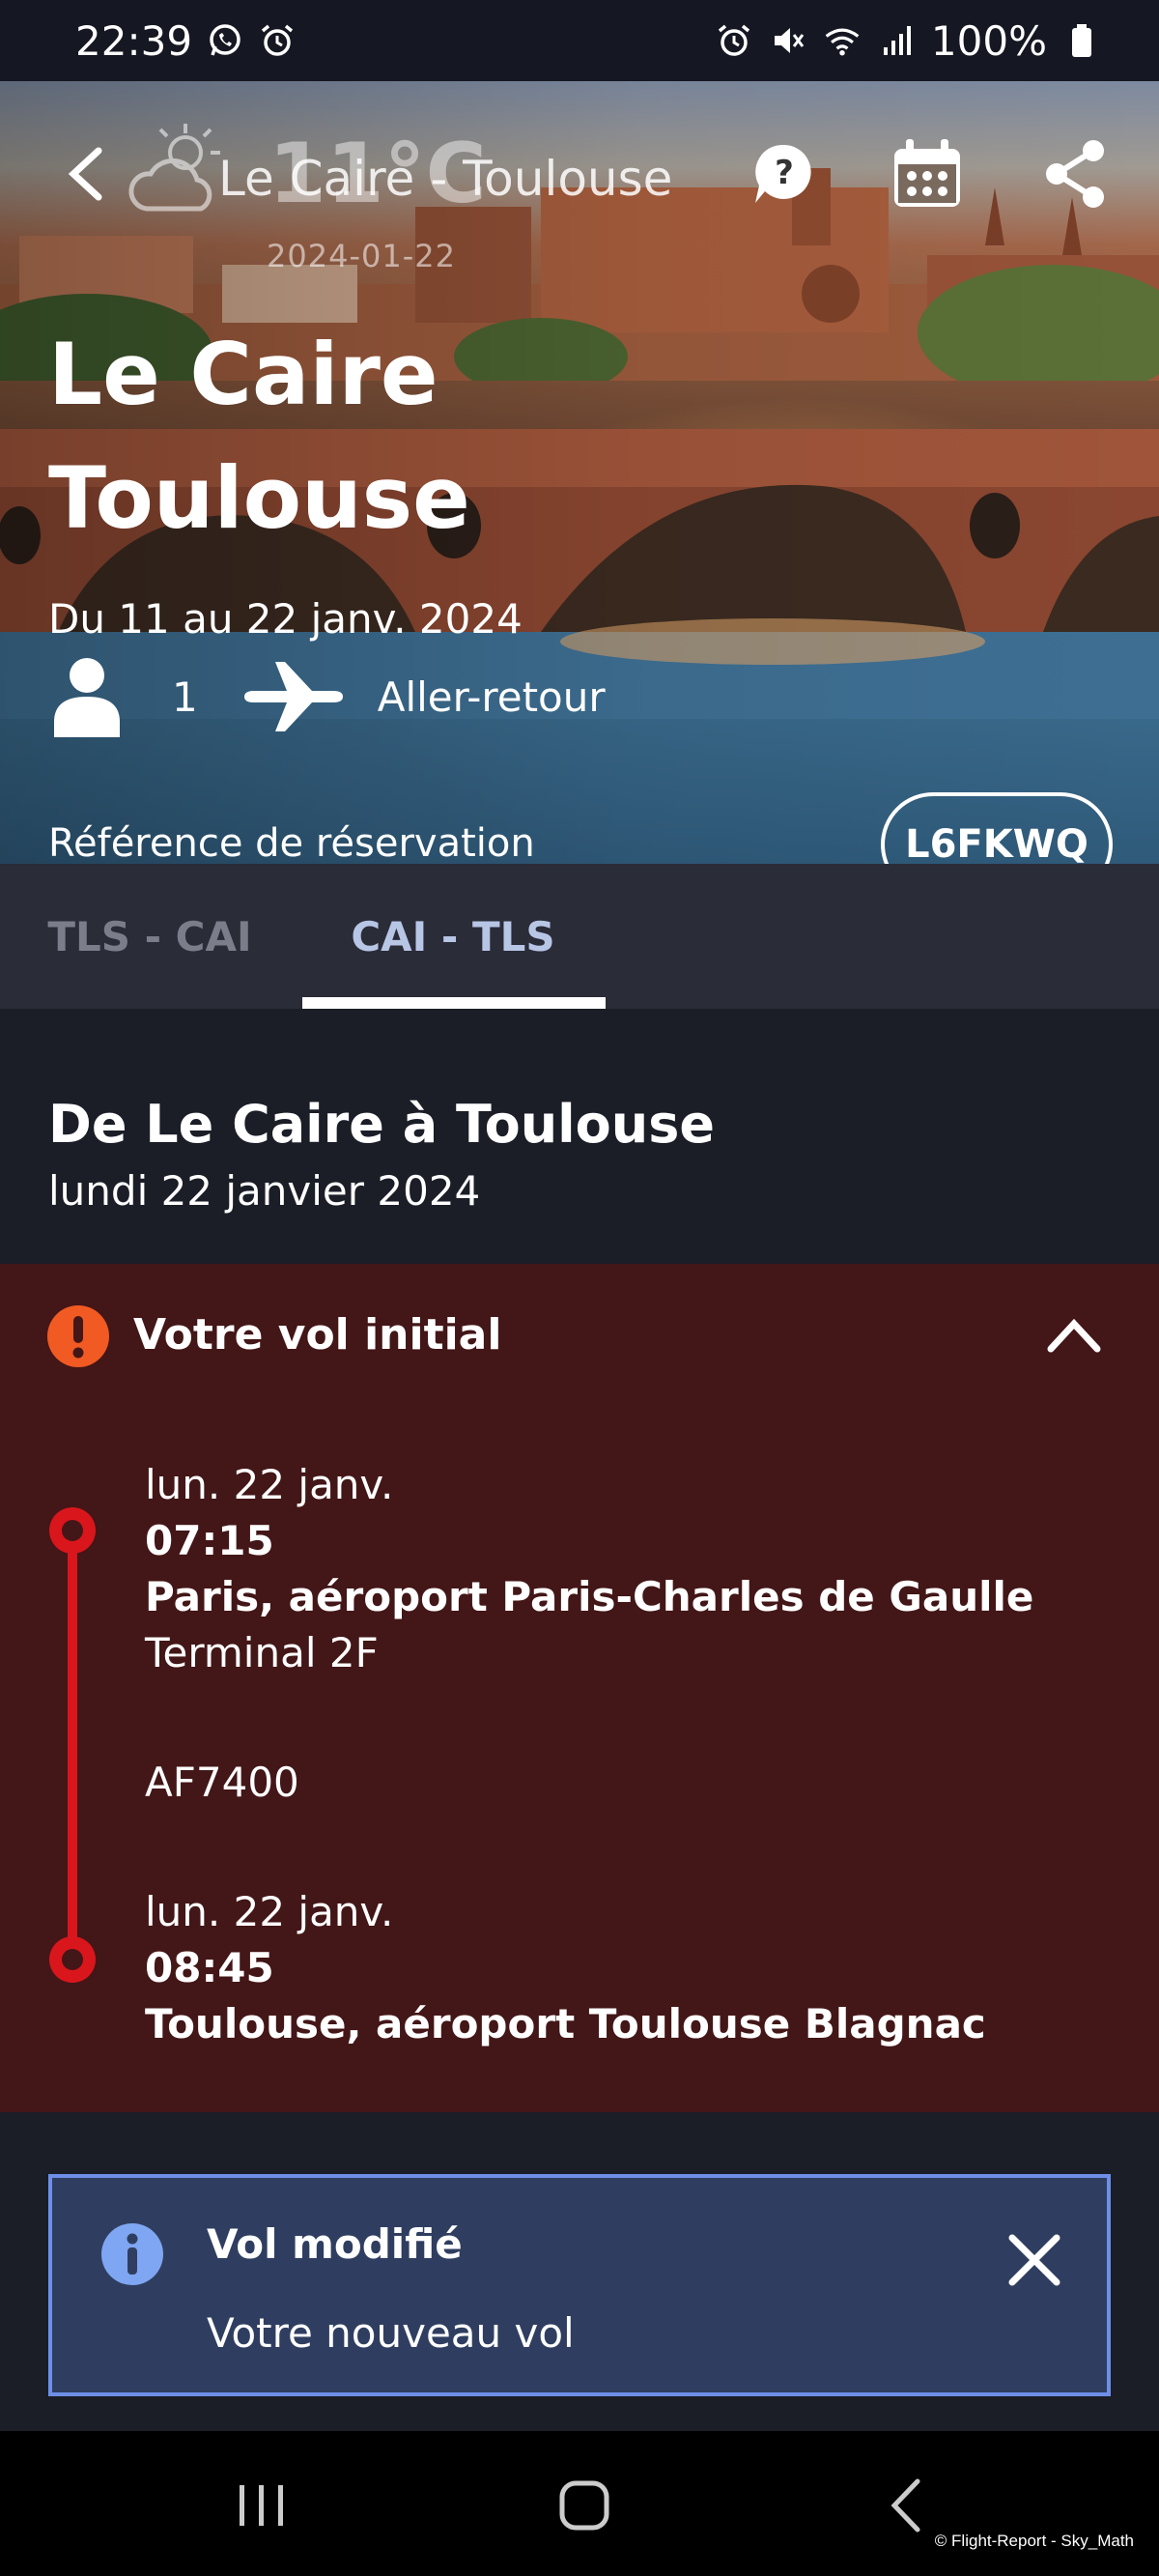 The image size is (1159, 2576). What do you see at coordinates (1076, 174) in the screenshot?
I see `share-button` at bounding box center [1076, 174].